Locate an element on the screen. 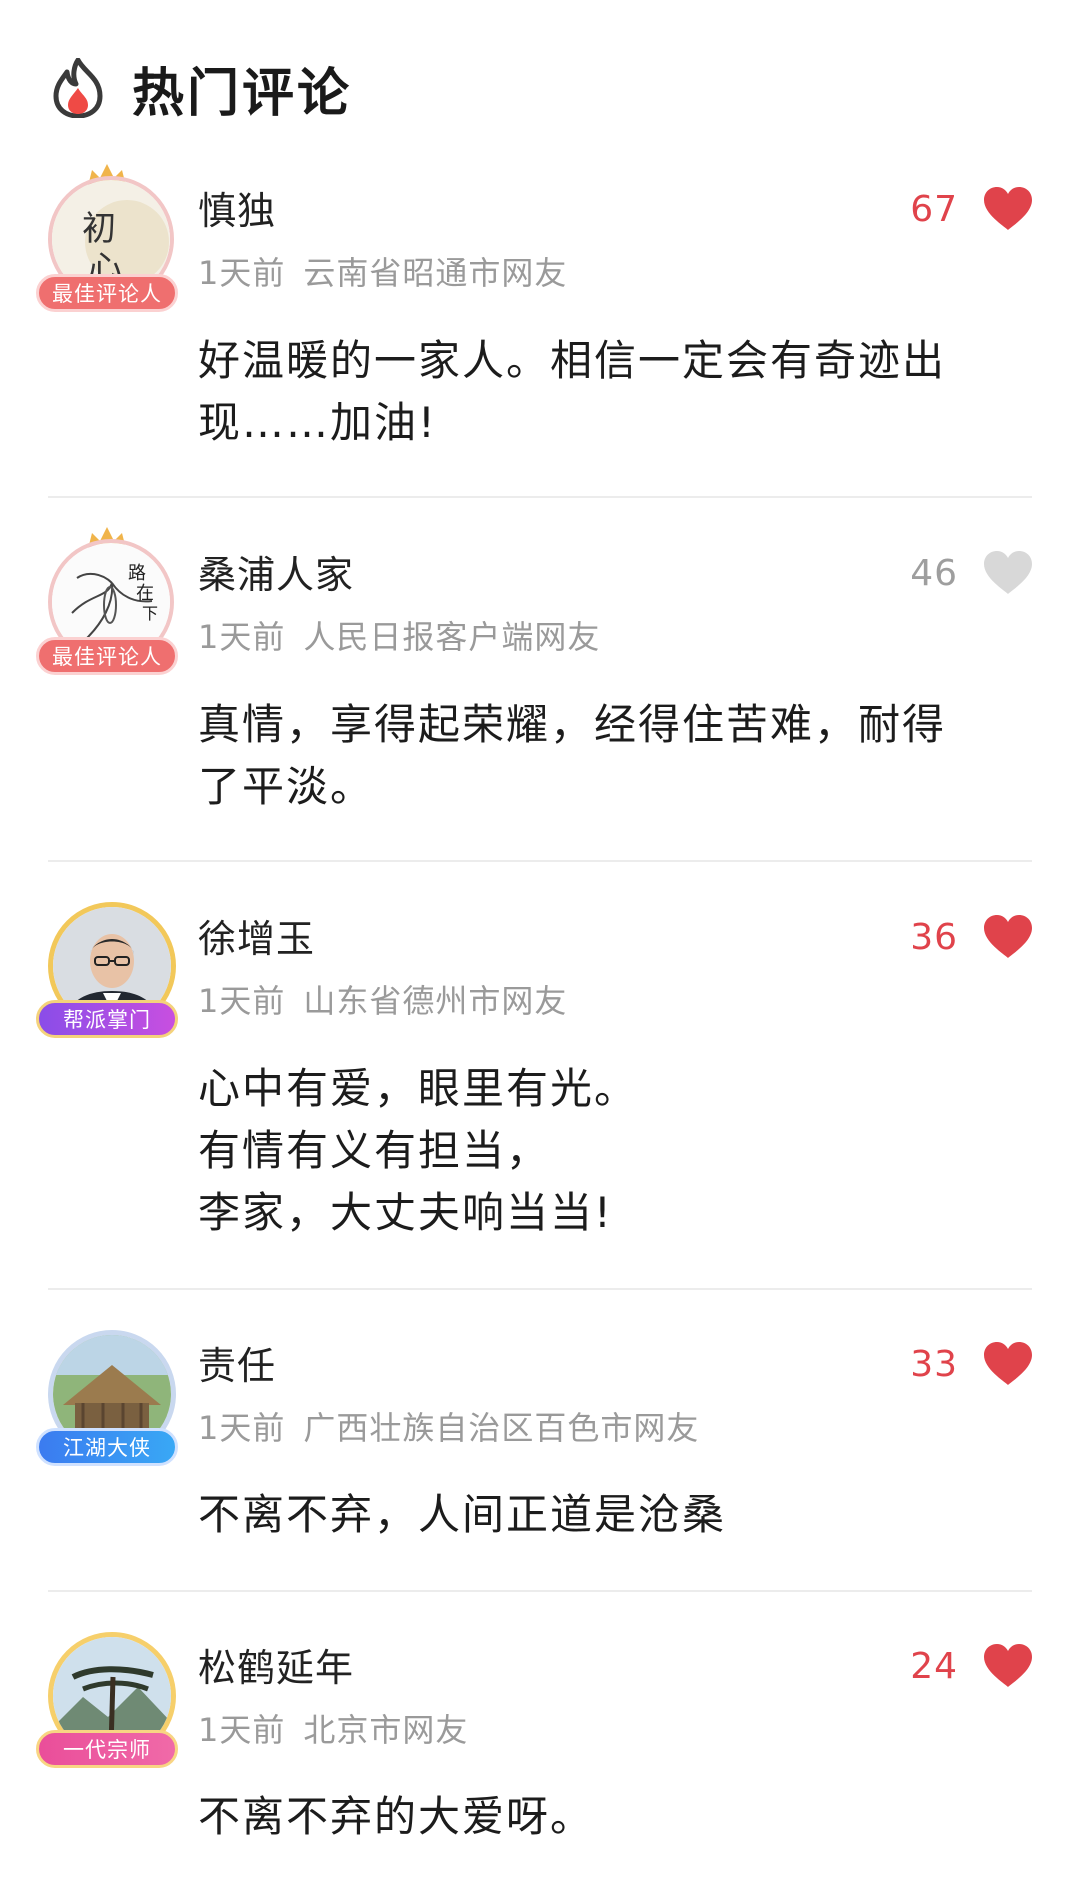 The image size is (1080, 1879). comment-meta: 1天前 广西壮族自治区百色市网友 is located at coordinates (448, 1426).